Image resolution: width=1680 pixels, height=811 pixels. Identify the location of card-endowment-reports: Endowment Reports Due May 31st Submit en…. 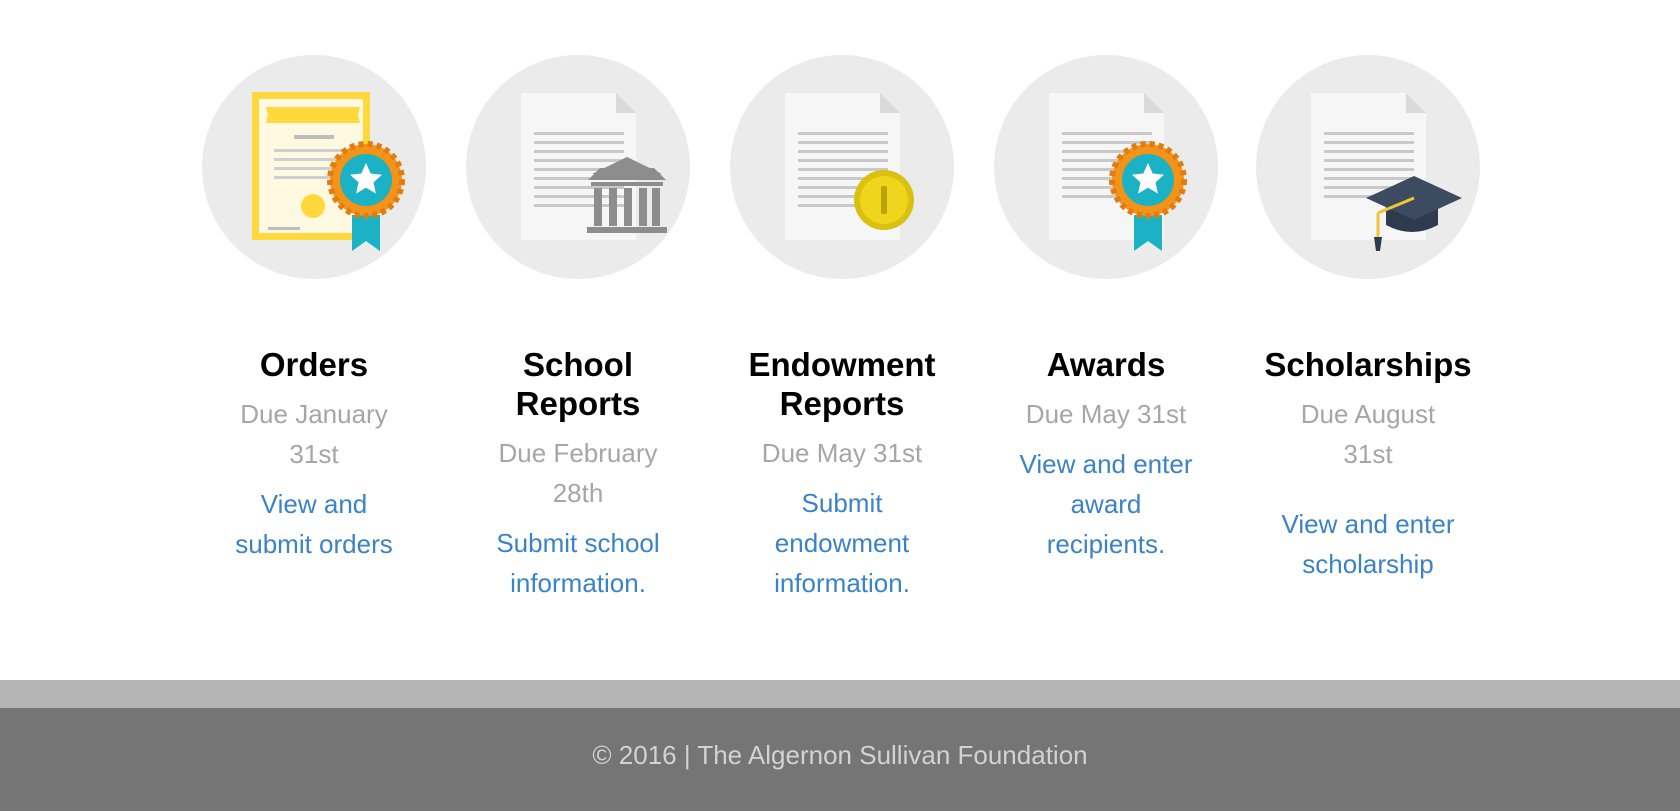
(842, 329).